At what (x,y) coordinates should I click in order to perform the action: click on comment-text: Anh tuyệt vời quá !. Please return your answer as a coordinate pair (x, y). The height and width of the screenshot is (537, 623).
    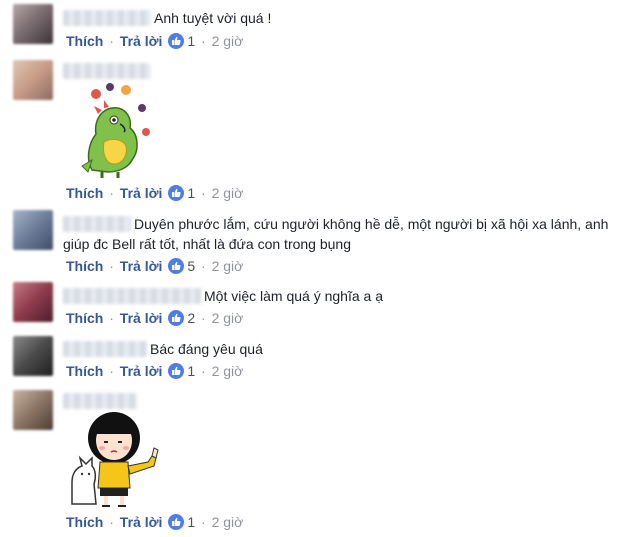
    Looking at the image, I should click on (213, 18).